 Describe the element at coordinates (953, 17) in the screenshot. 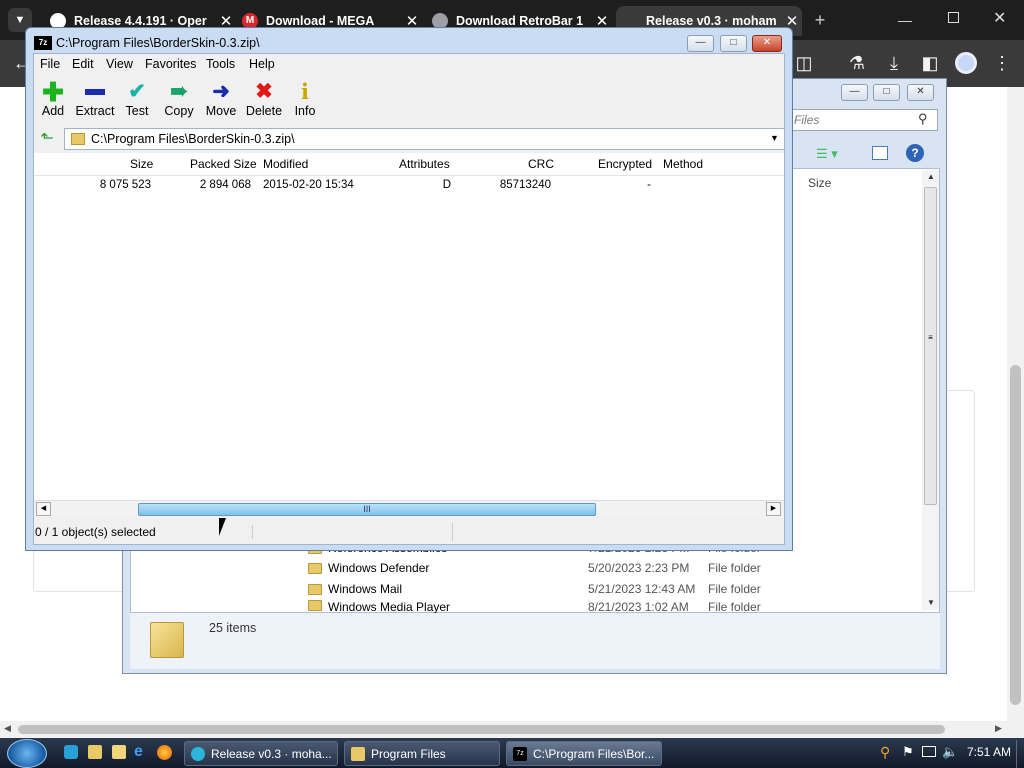

I see `restore-icon` at that location.